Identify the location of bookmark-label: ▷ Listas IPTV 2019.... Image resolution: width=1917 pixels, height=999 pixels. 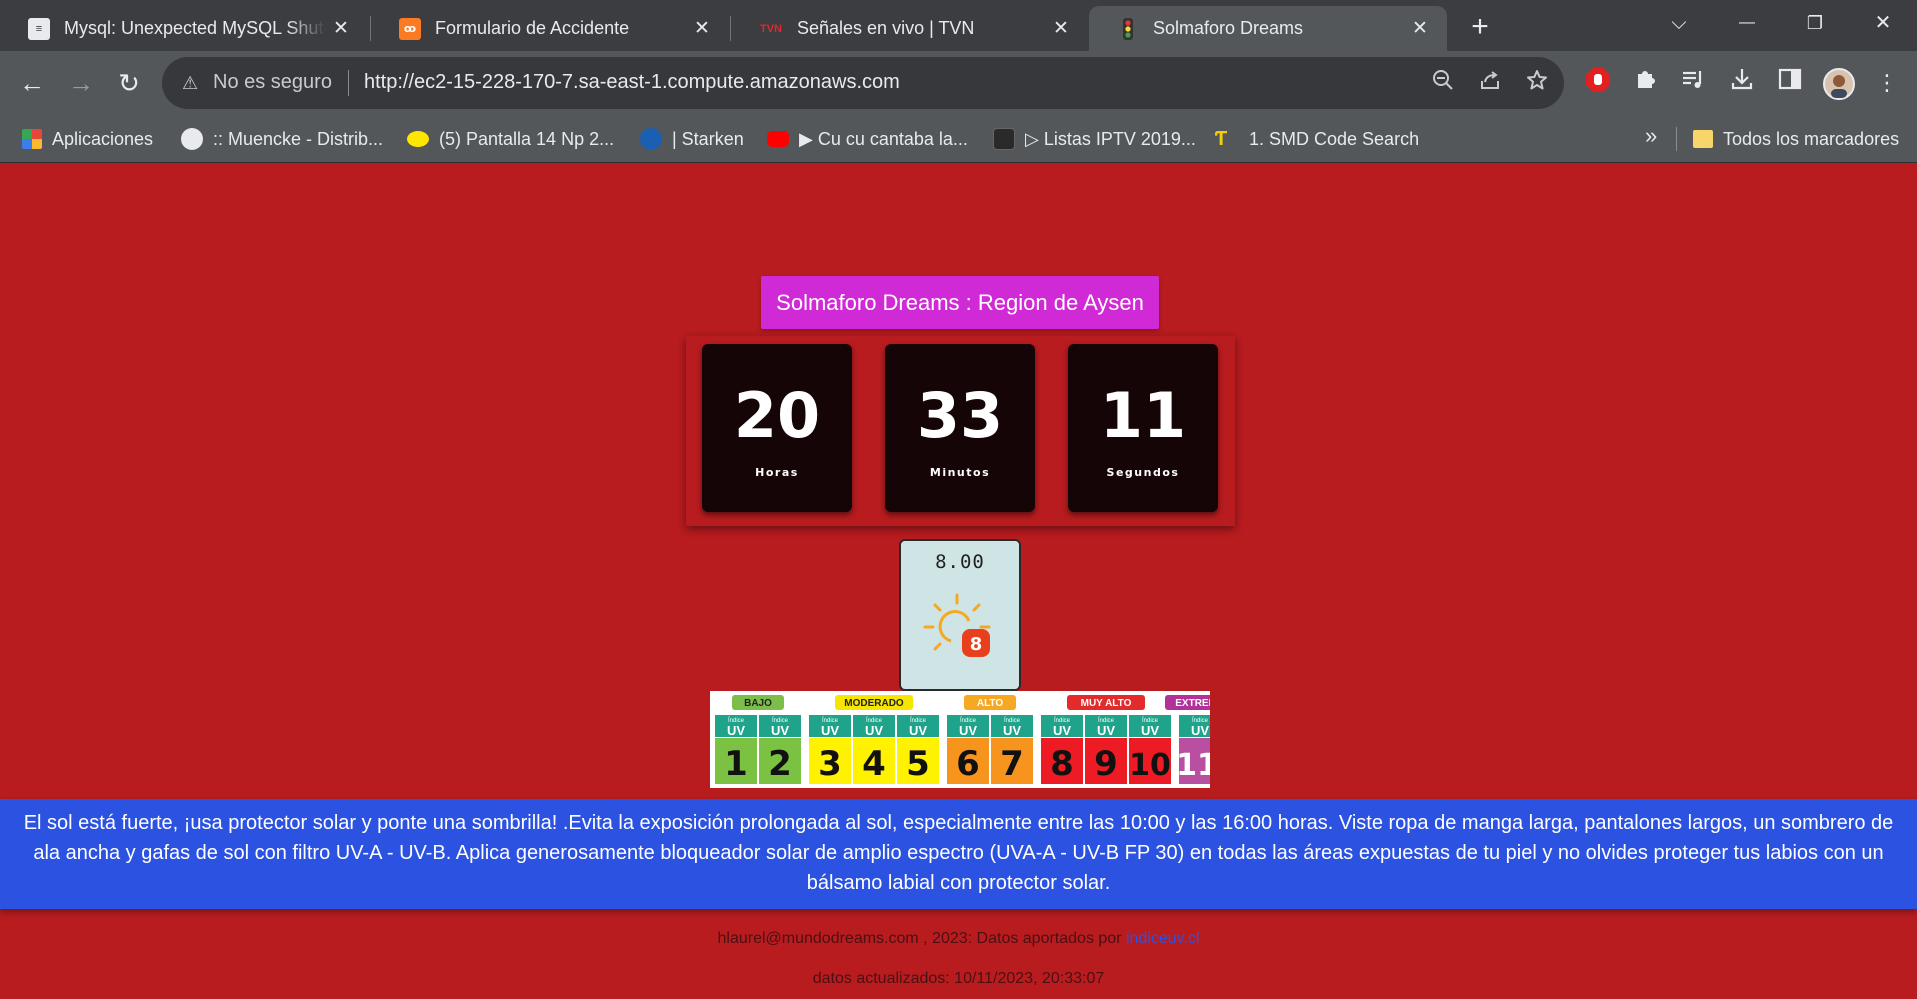
(1110, 138).